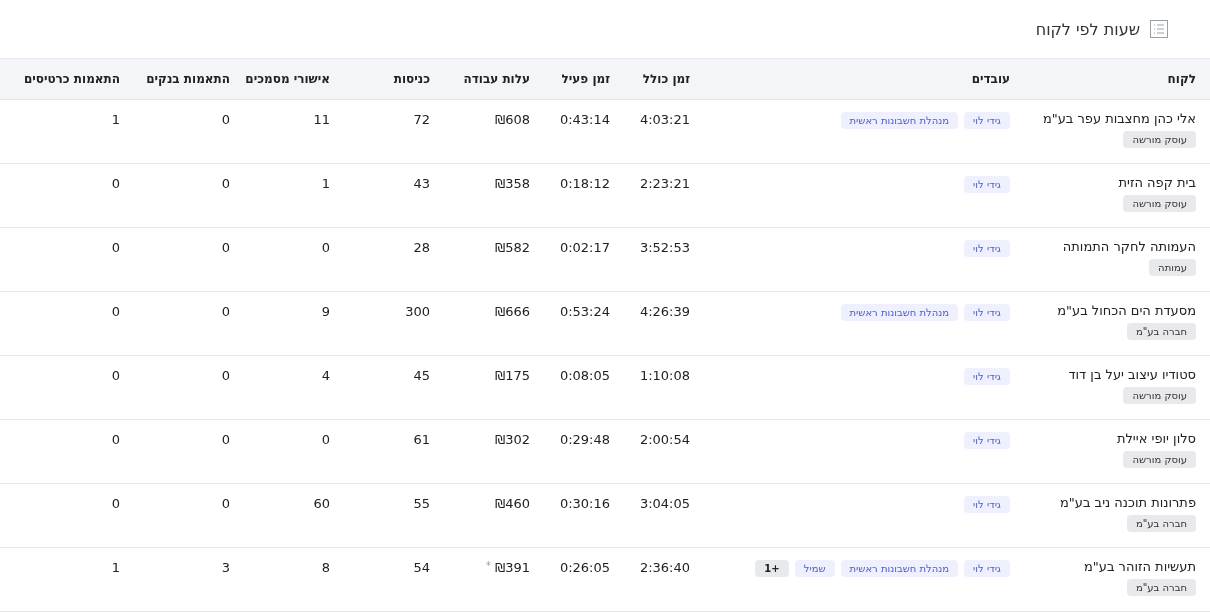 The height and width of the screenshot is (613, 1210). Describe the element at coordinates (1156, 182) in the screenshot. I see `customer-name: בית קפה הזית` at that location.